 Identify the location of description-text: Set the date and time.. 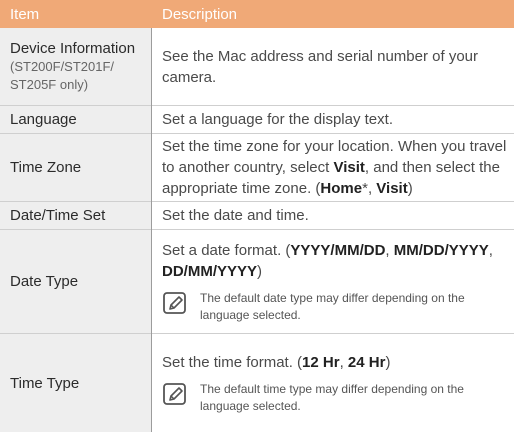
(235, 215).